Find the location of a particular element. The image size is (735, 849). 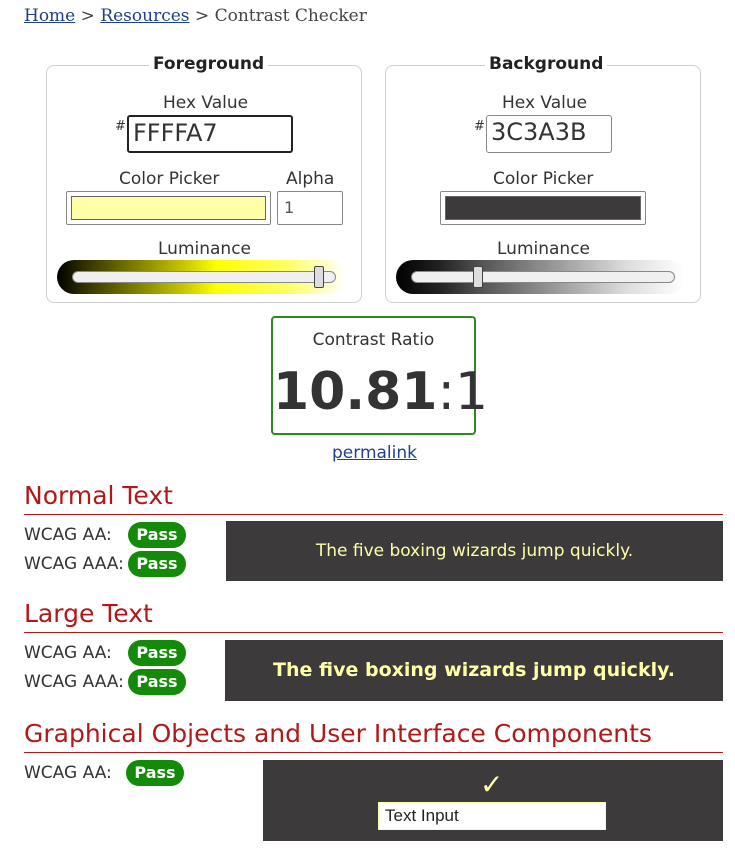

foreground-luminance-slider is located at coordinates (201, 277).